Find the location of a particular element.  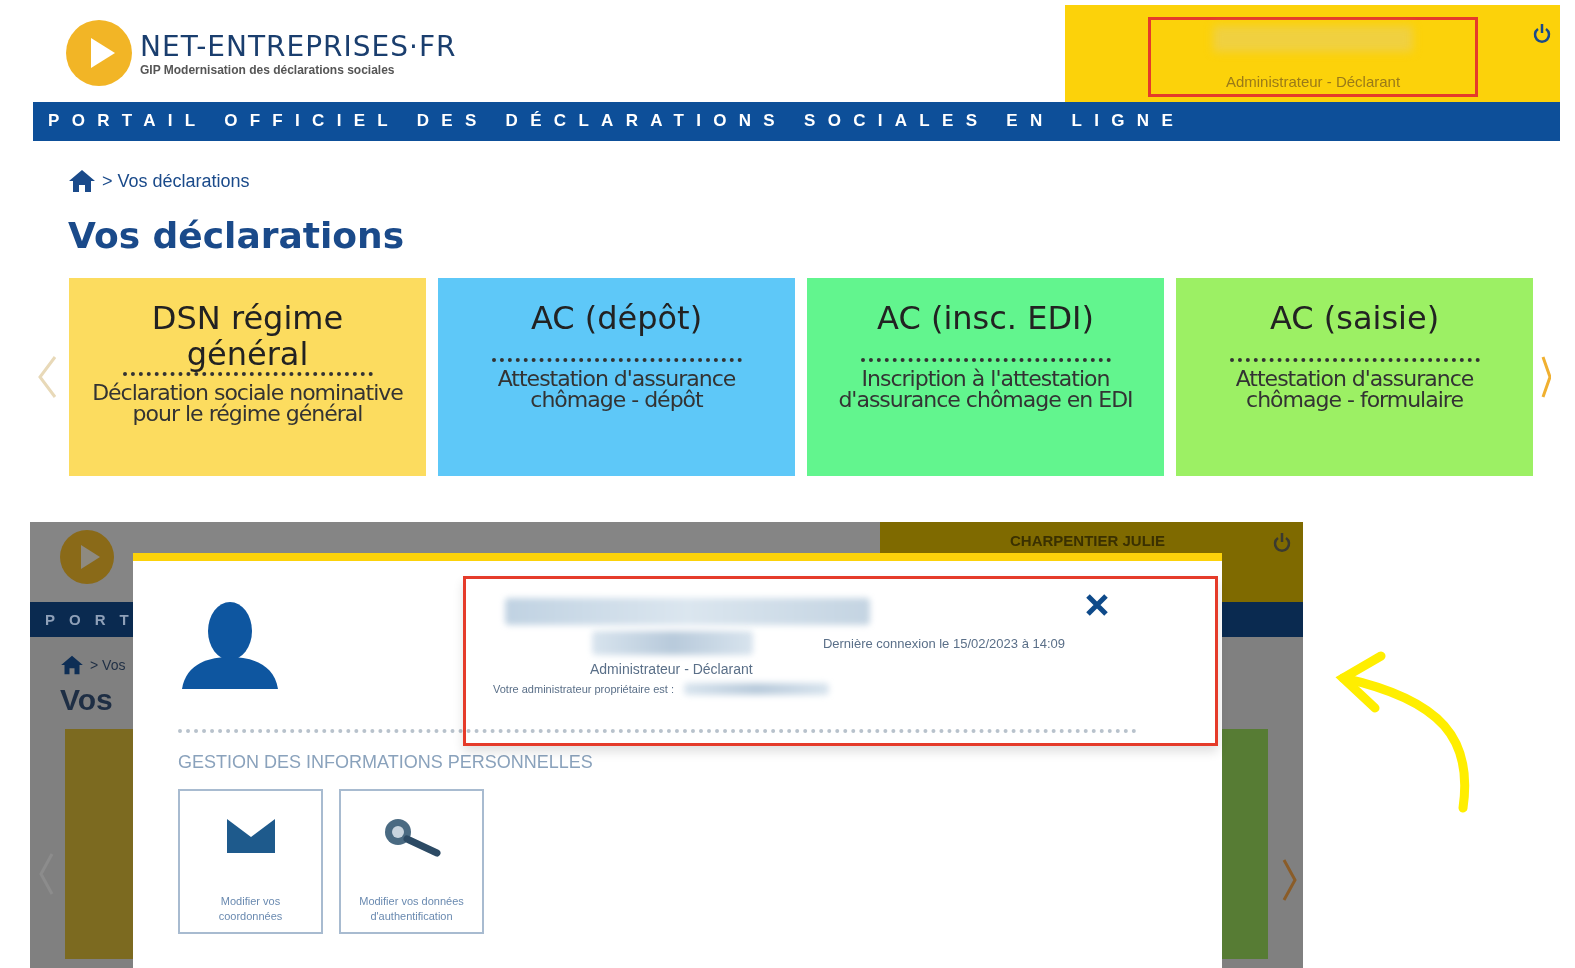

card-title: AC (dépôt) is located at coordinates (616, 319).